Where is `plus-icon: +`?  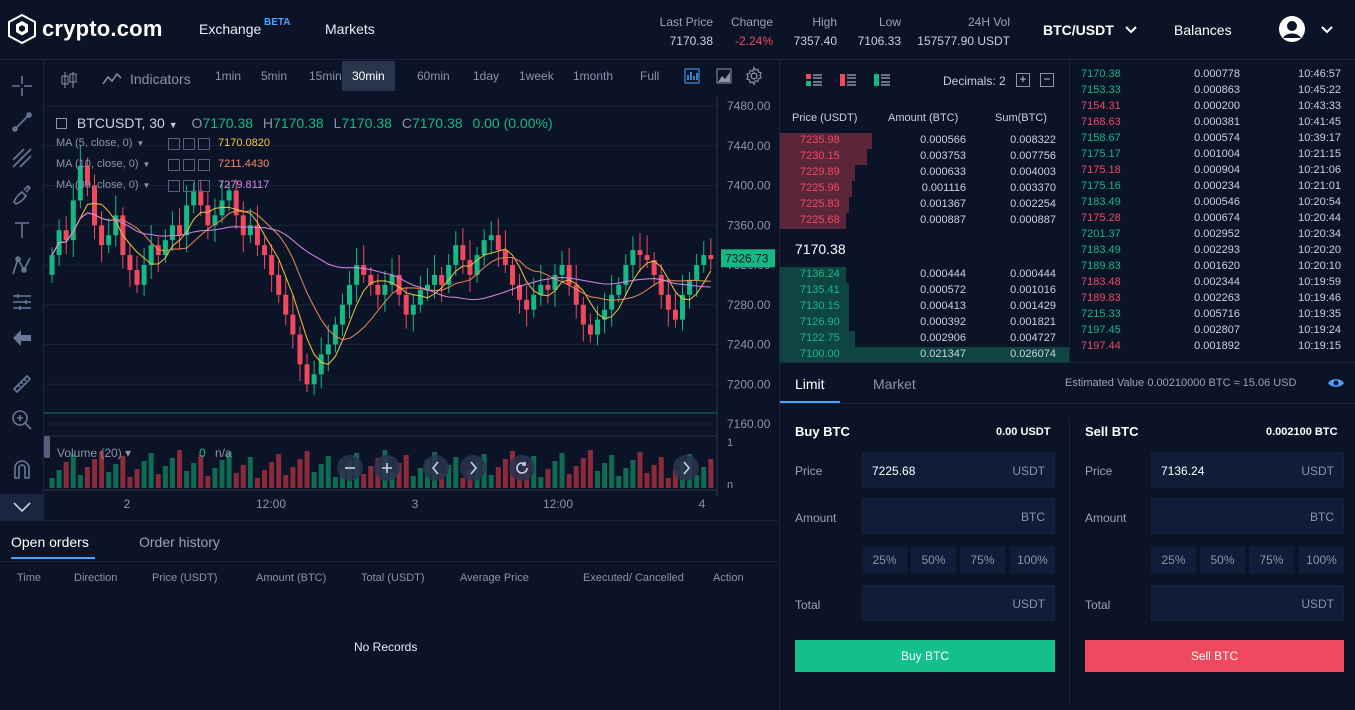
plus-icon: + is located at coordinates (1023, 80).